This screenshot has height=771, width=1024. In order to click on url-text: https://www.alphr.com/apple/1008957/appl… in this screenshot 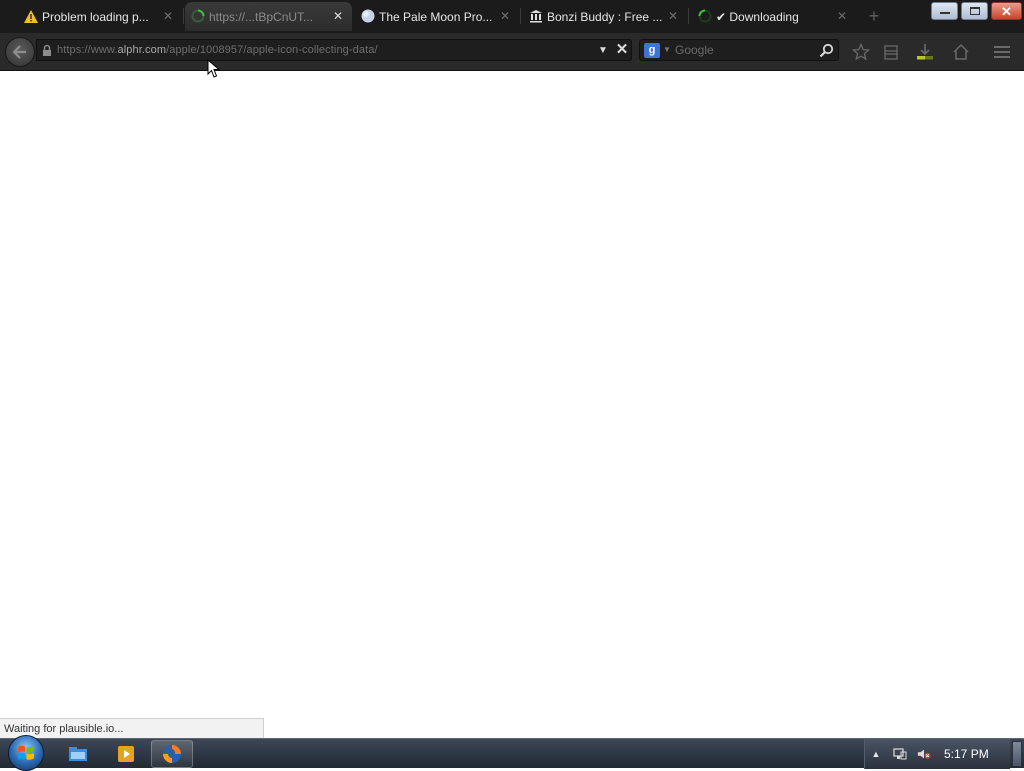, I will do `click(217, 50)`.